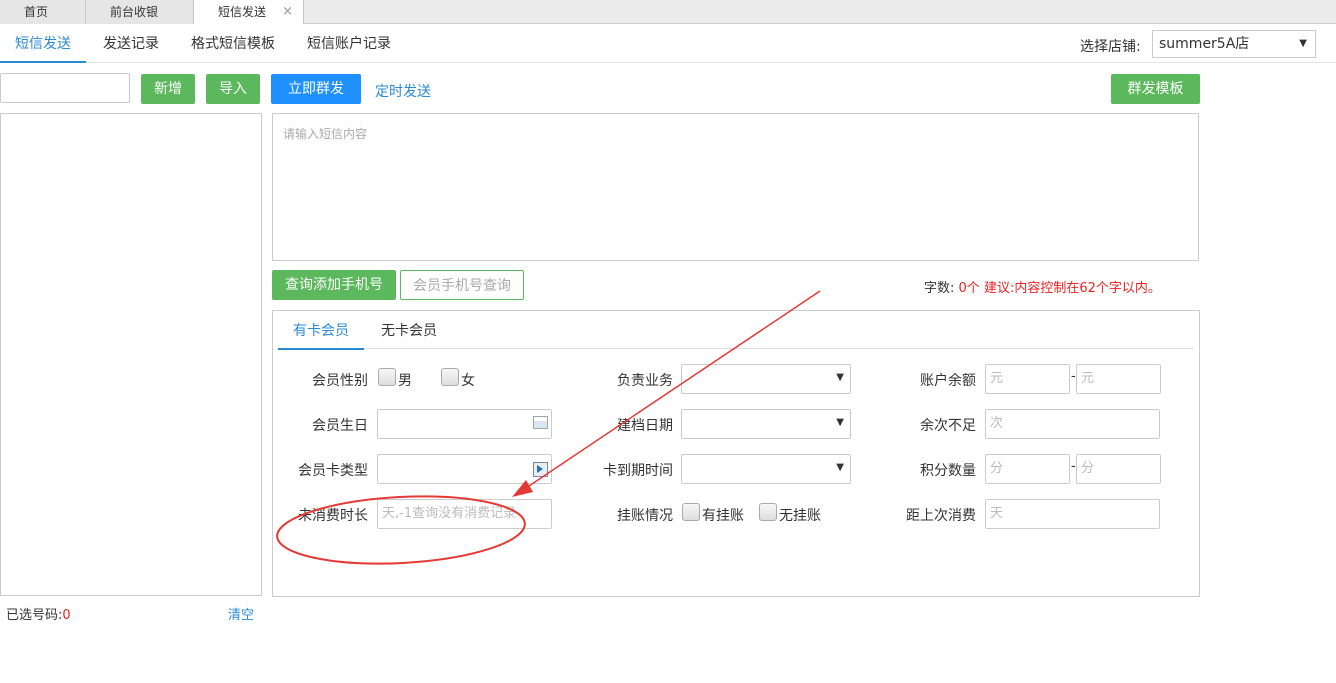 Image resolution: width=1336 pixels, height=683 pixels. What do you see at coordinates (522, 488) in the screenshot?
I see `annotation-arrow-head` at bounding box center [522, 488].